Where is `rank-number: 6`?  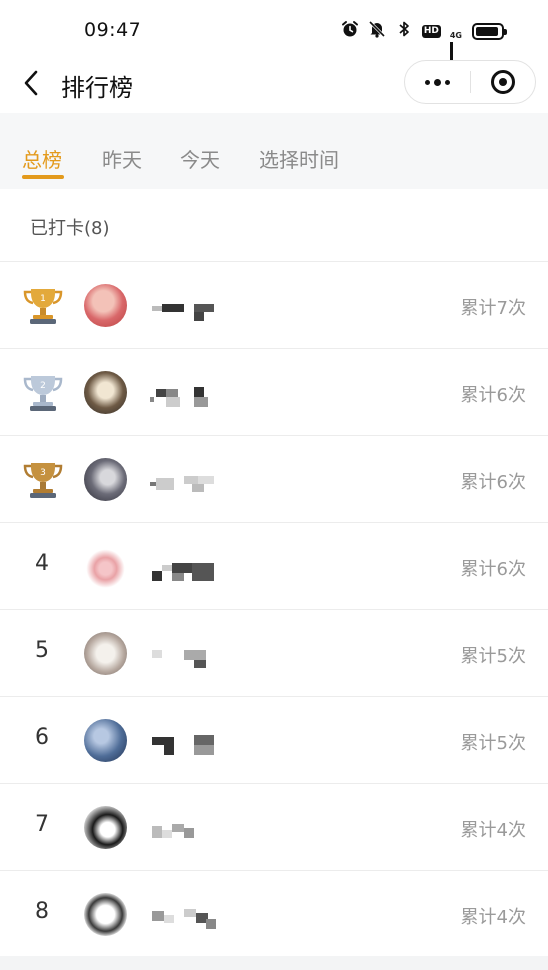
rank-number: 6 is located at coordinates (42, 737).